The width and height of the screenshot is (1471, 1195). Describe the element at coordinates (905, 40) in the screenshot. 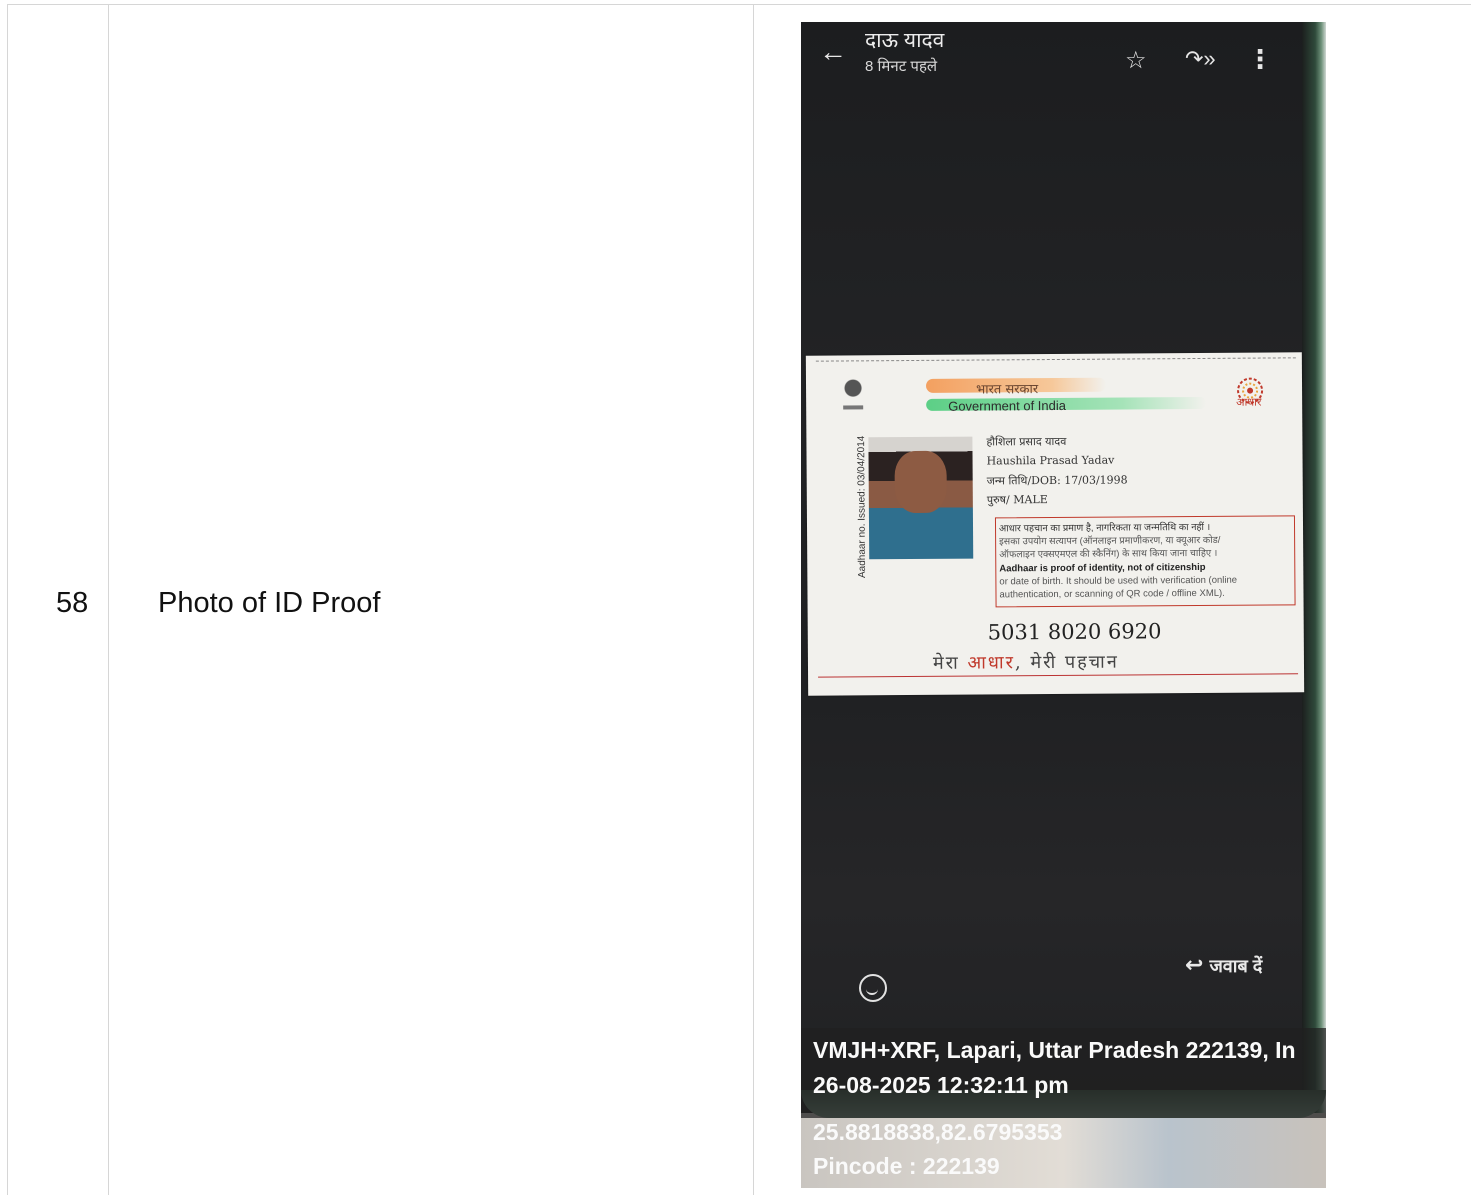

I see `contact-name: दाऊ यादव` at that location.